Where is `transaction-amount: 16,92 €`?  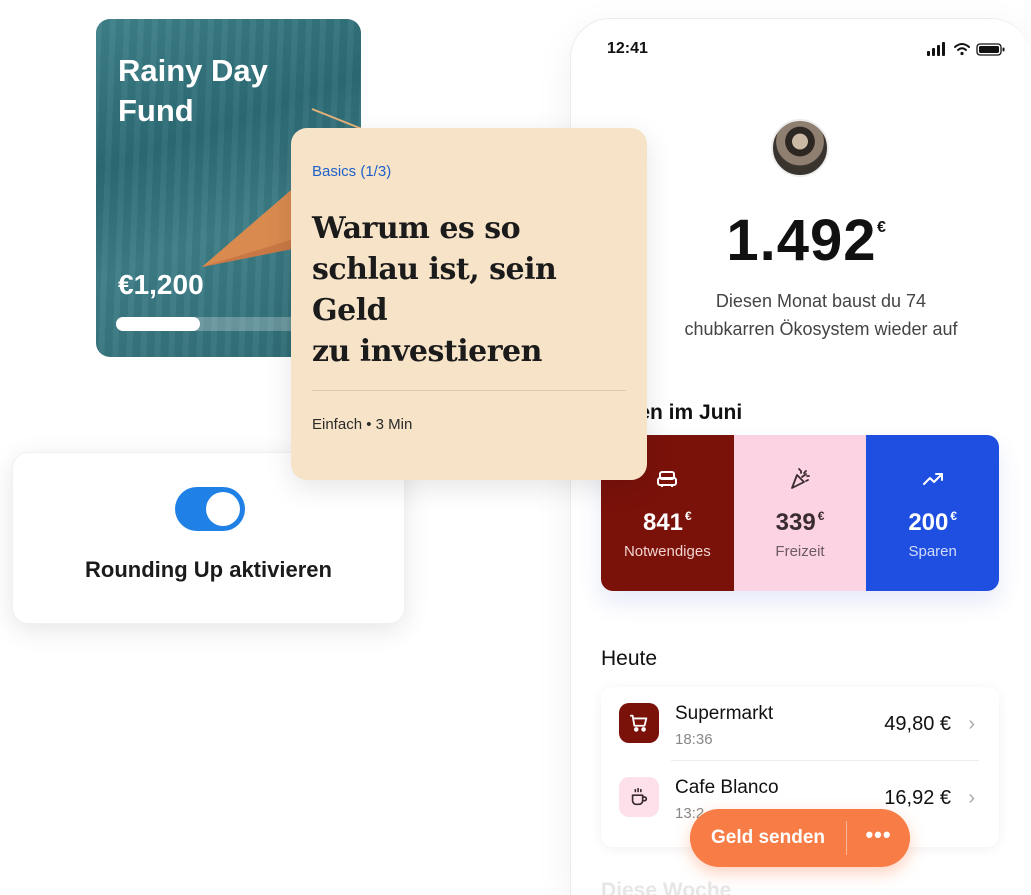 transaction-amount: 16,92 € is located at coordinates (917, 798).